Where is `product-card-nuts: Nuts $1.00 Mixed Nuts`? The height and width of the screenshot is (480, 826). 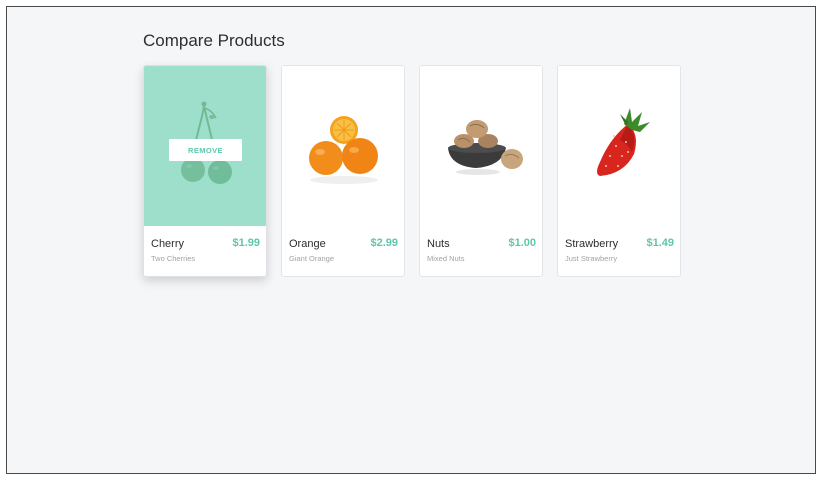
product-card-nuts: Nuts $1.00 Mixed Nuts is located at coordinates (481, 171).